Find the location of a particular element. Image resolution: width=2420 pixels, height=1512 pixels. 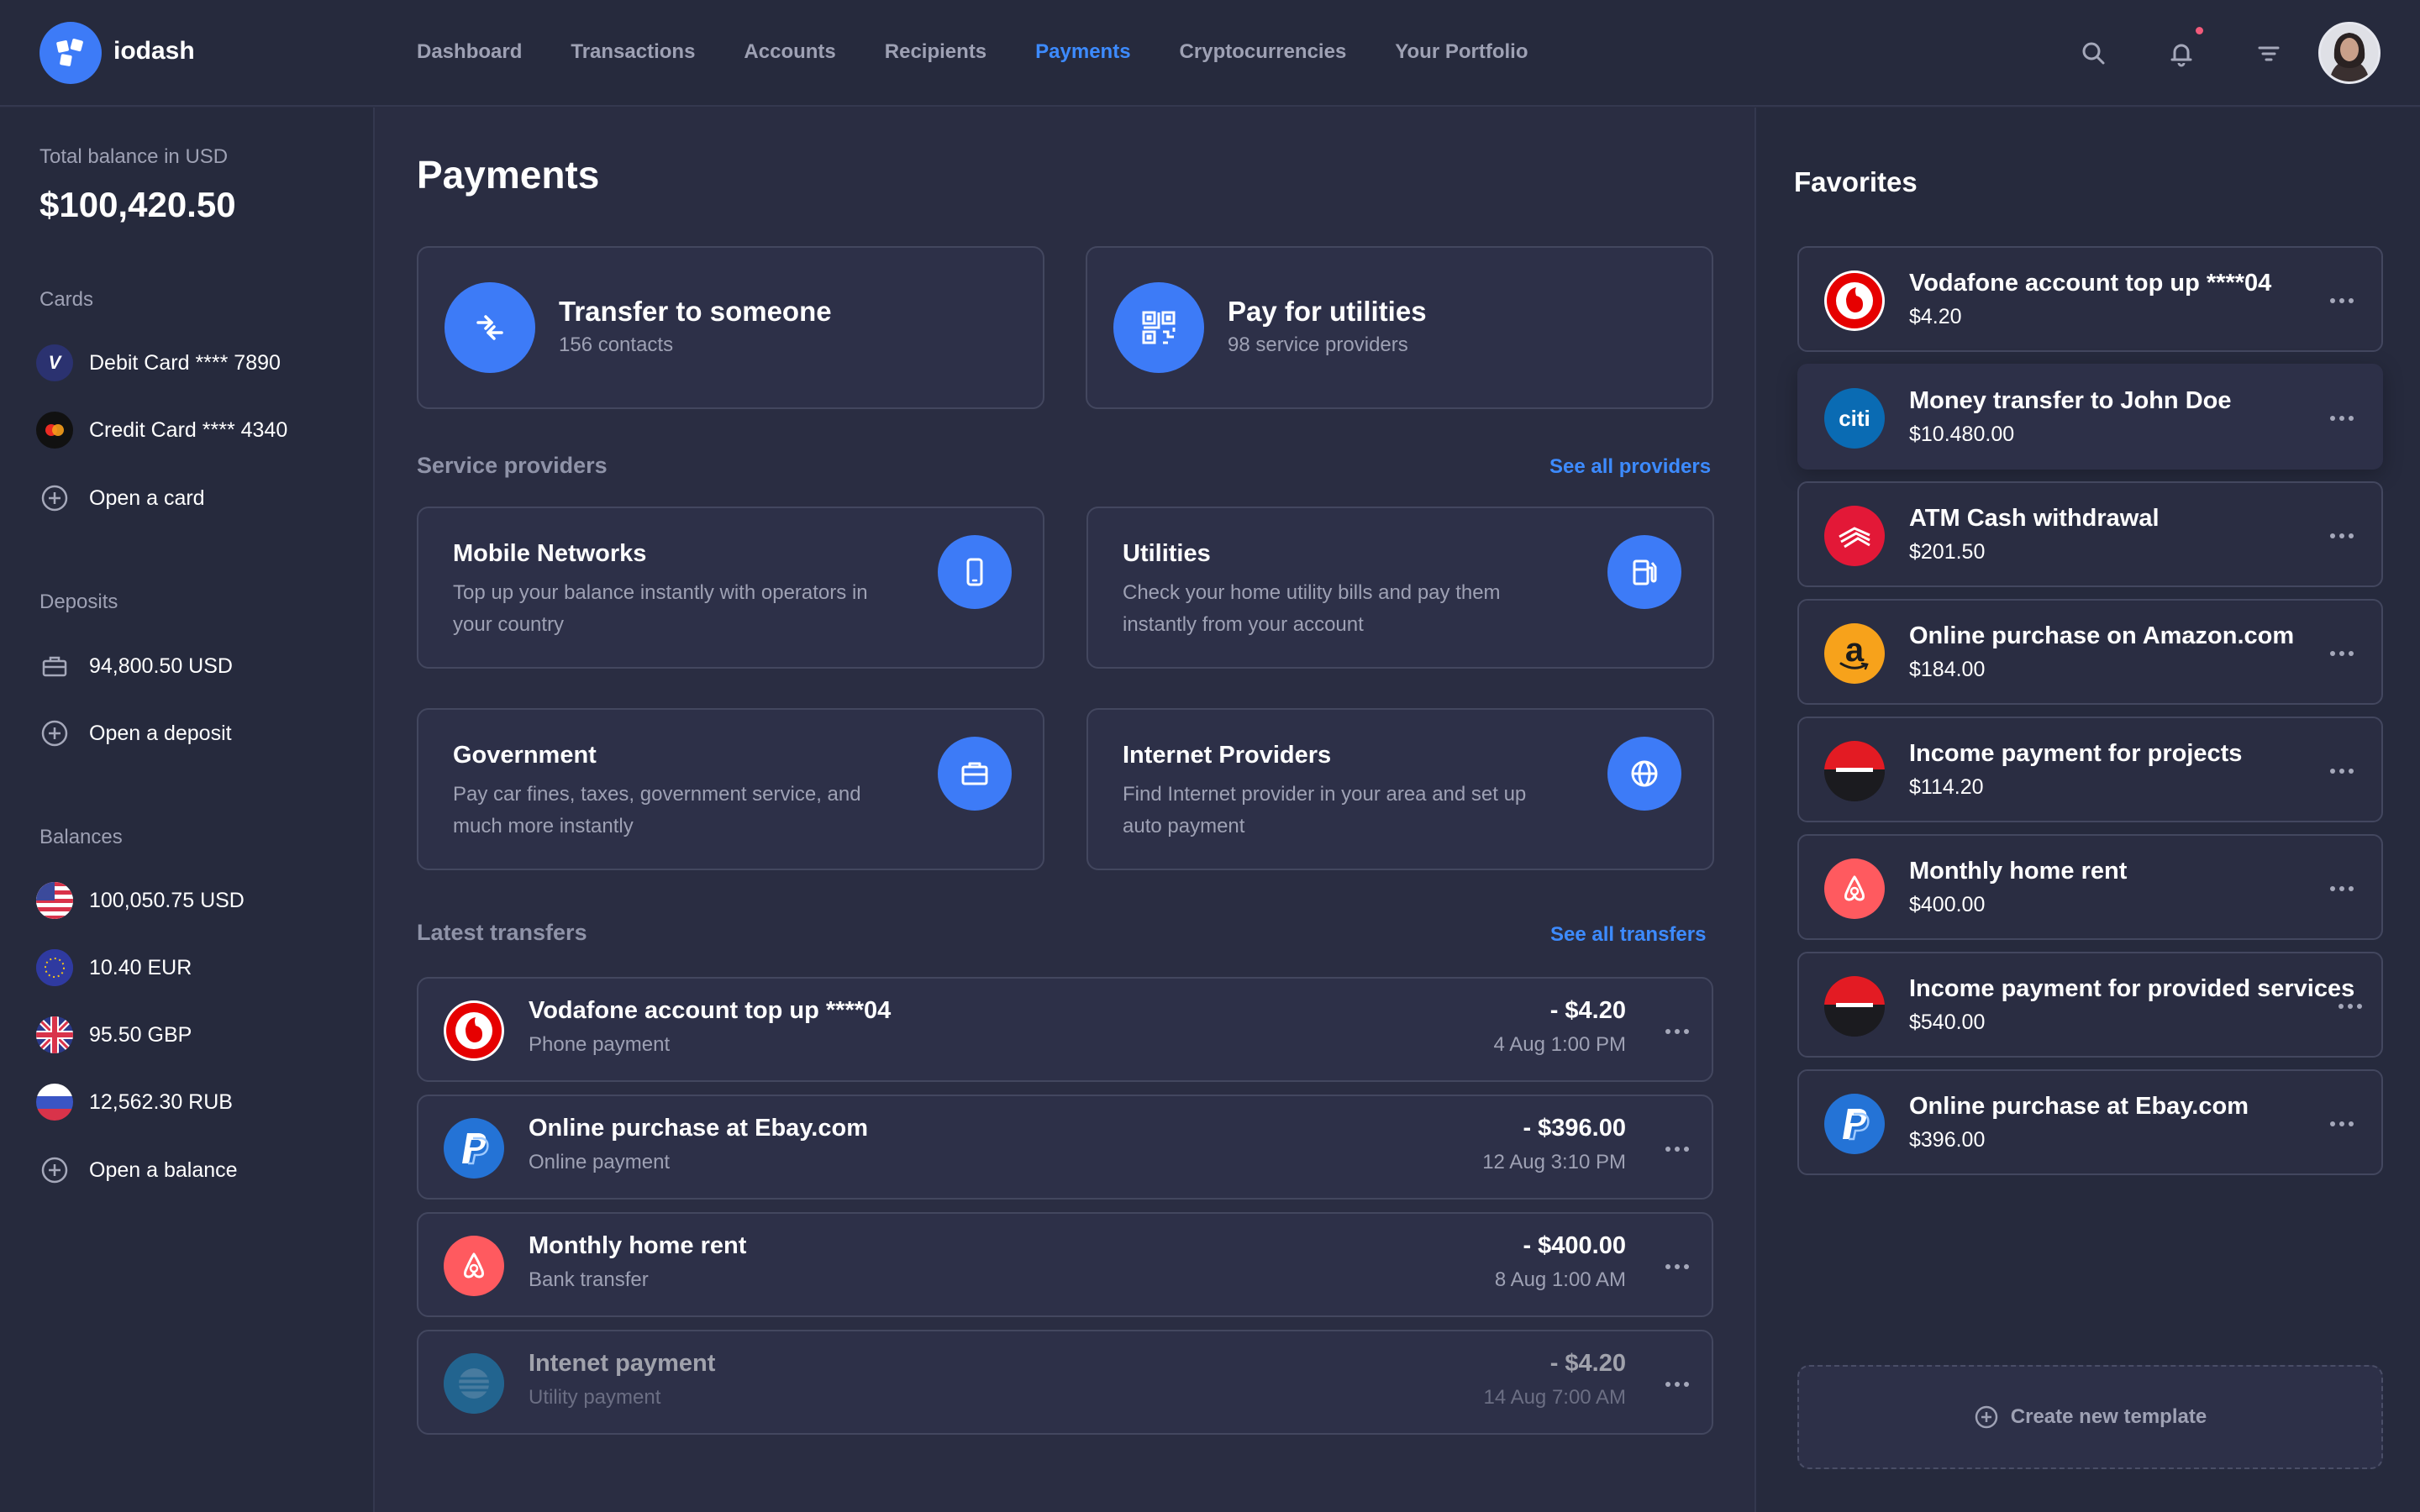

favorite-item: Income payment for projects $114.20 is located at coordinates (2090, 769).